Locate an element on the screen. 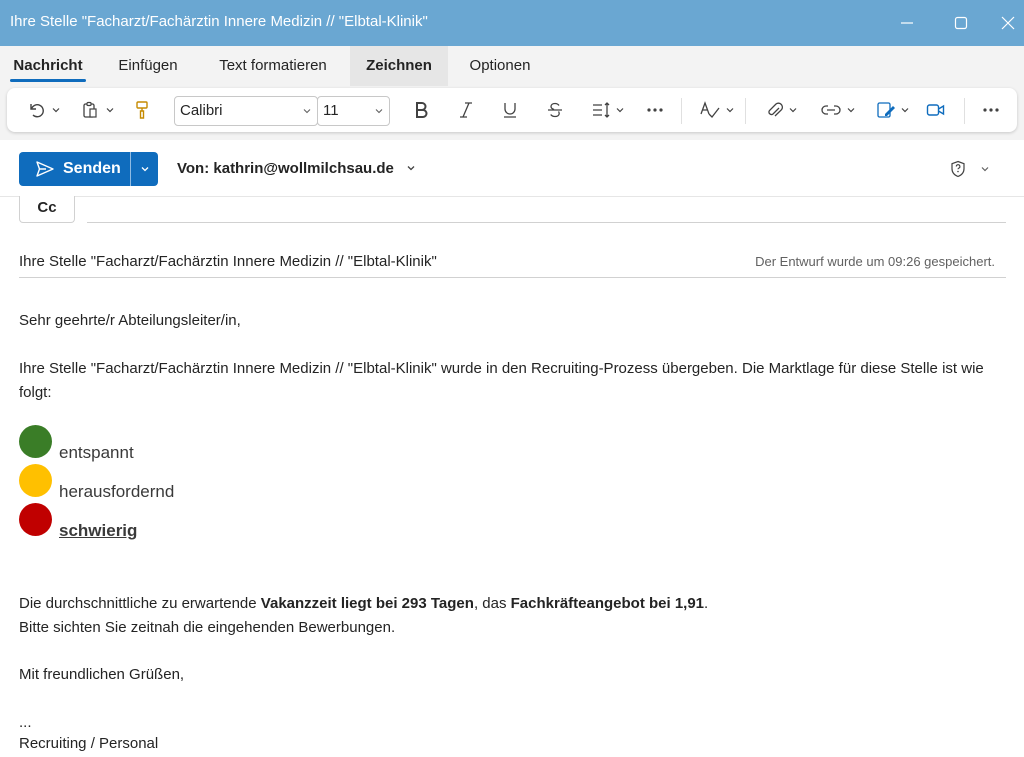 This screenshot has height=757, width=1024. formatting-toolbar: Calibri 11 is located at coordinates (512, 110).